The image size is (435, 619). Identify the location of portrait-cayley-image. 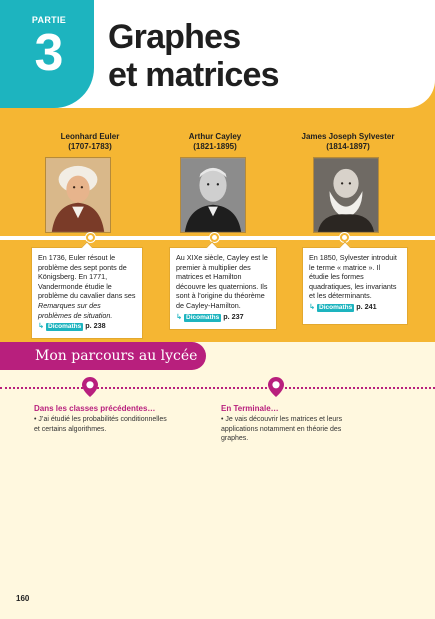
(213, 195).